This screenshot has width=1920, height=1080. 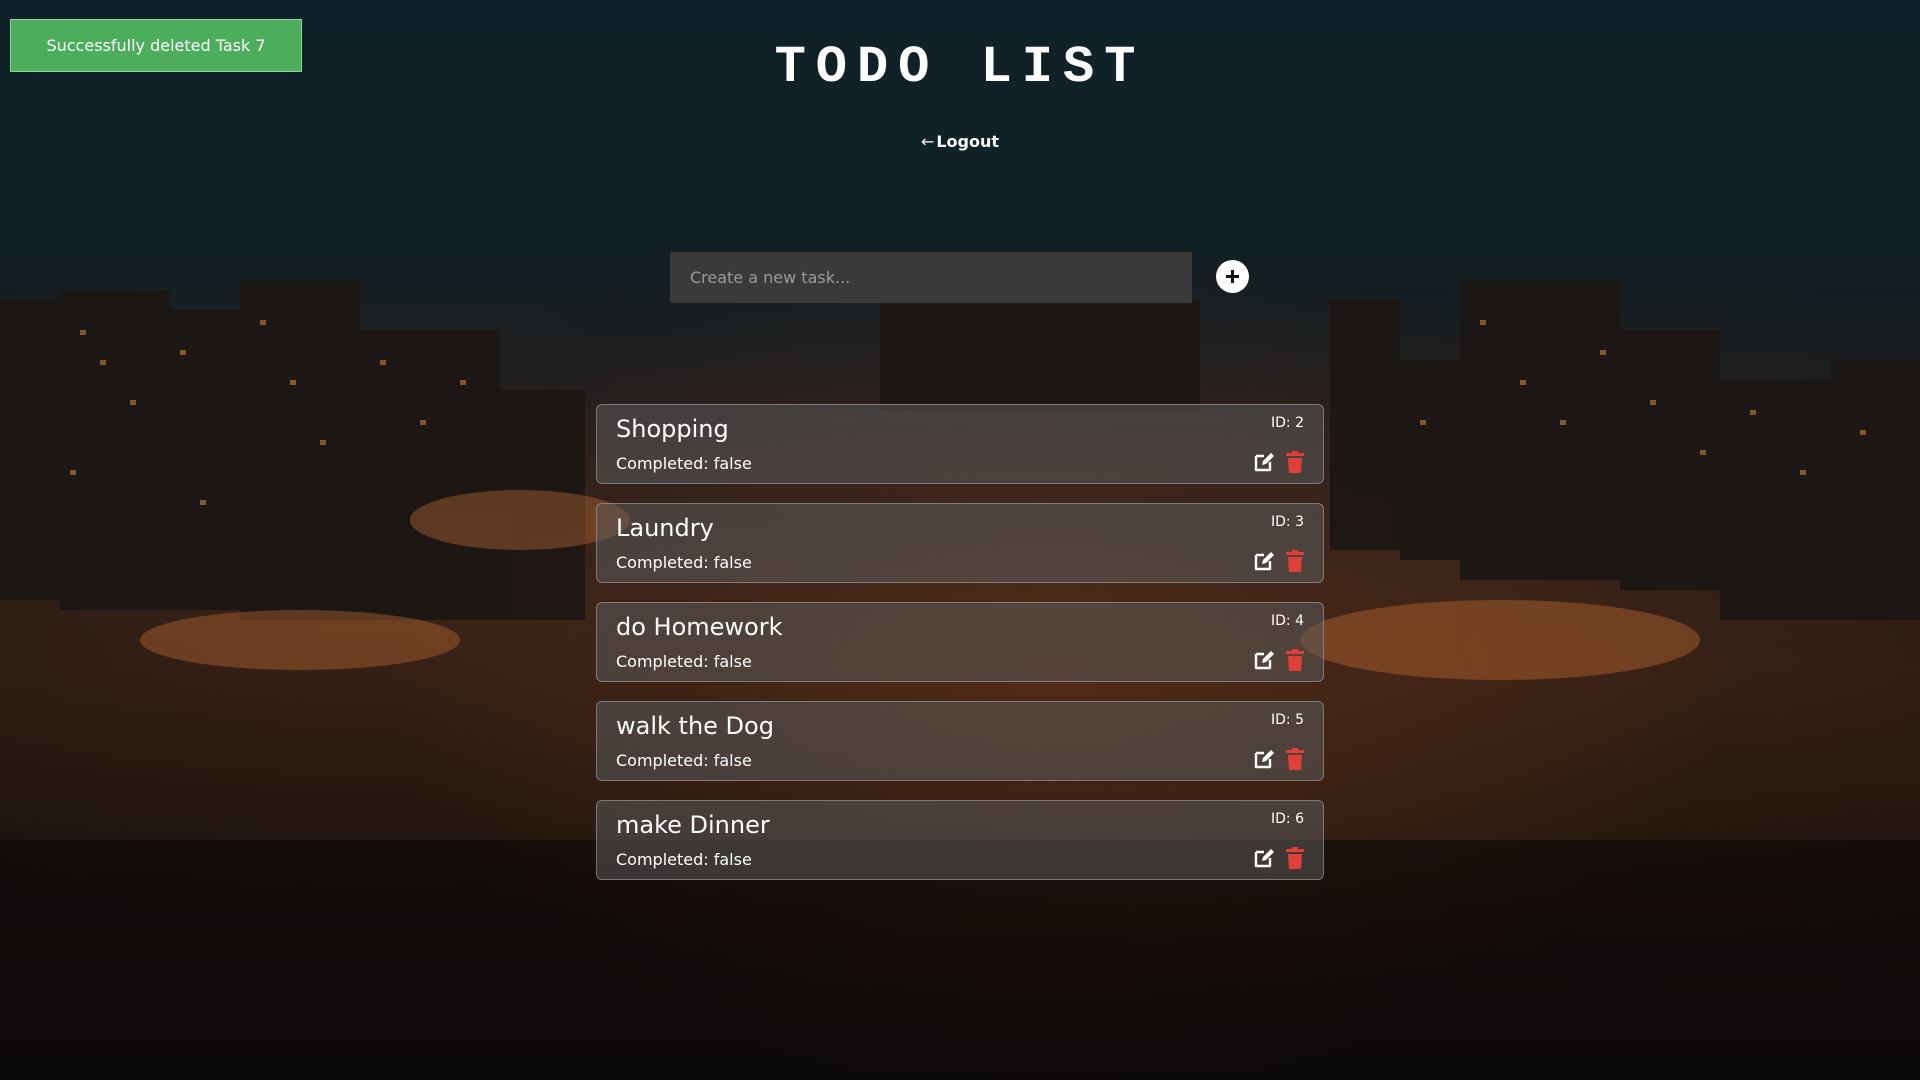 I want to click on logout-link: ← Logout, so click(x=960, y=141).